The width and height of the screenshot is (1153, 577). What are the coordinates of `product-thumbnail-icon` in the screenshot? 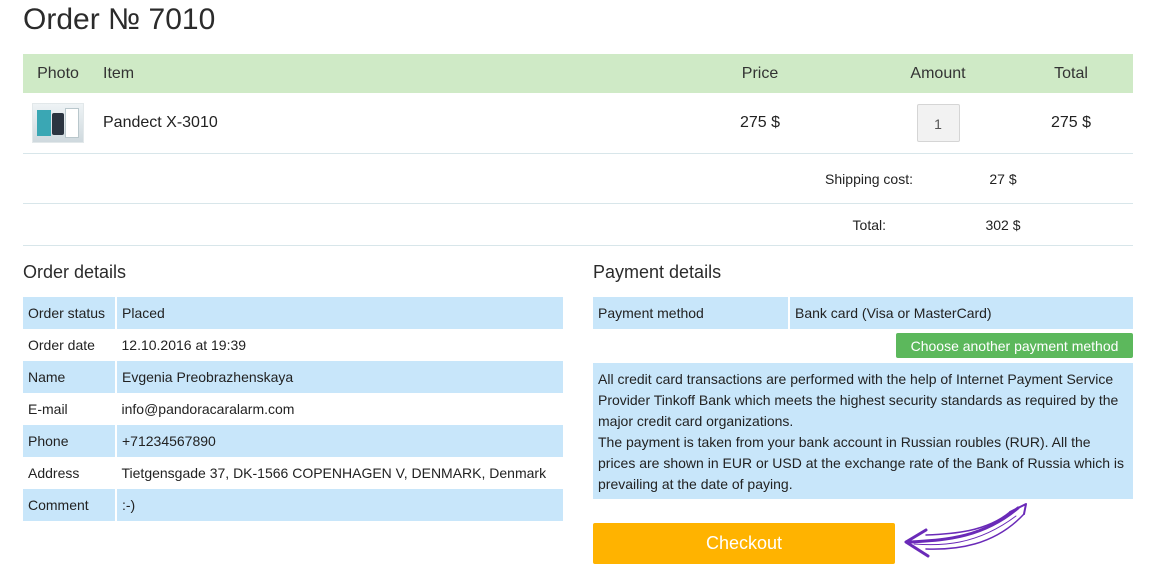 It's located at (58, 123).